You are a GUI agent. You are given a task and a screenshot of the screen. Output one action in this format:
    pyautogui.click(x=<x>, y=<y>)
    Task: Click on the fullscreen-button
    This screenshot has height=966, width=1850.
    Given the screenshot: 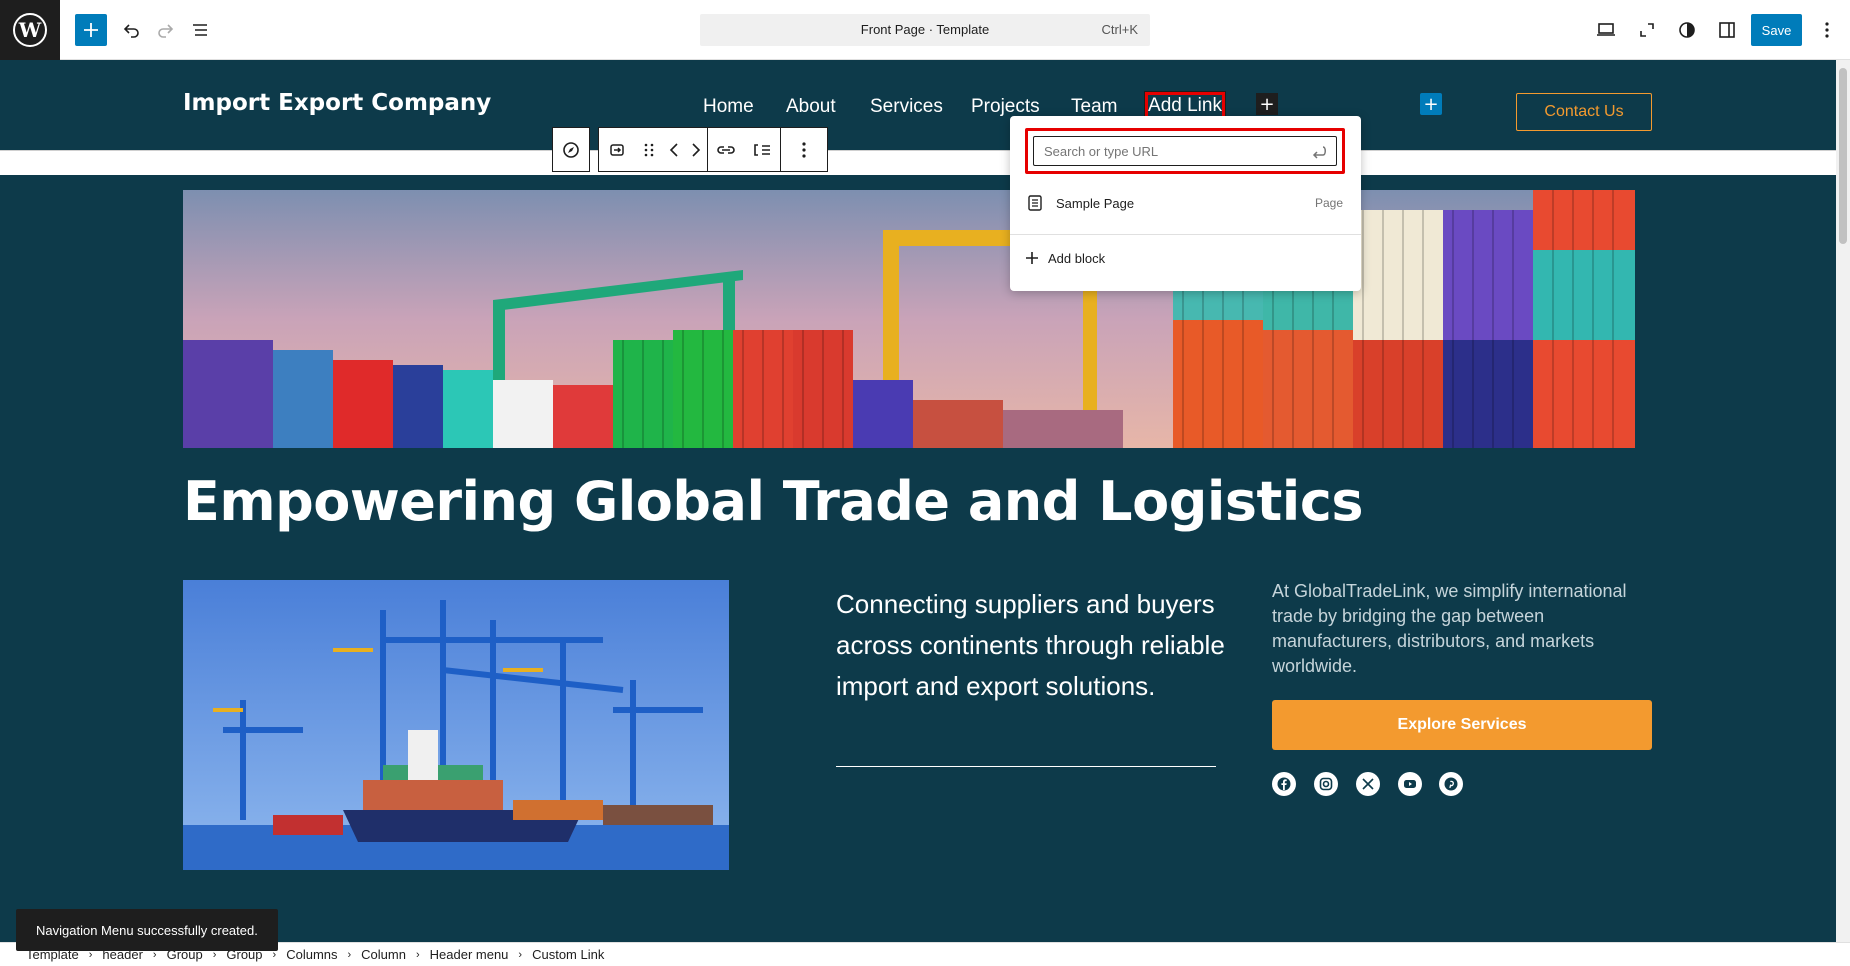 What is the action you would take?
    pyautogui.click(x=1647, y=30)
    